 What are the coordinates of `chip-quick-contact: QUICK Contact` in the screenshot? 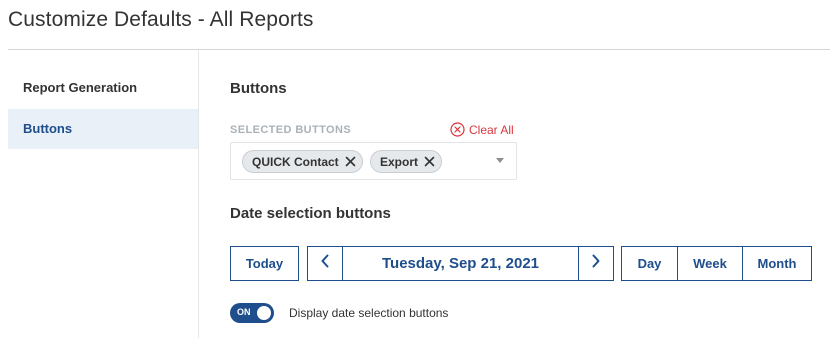 It's located at (302, 161).